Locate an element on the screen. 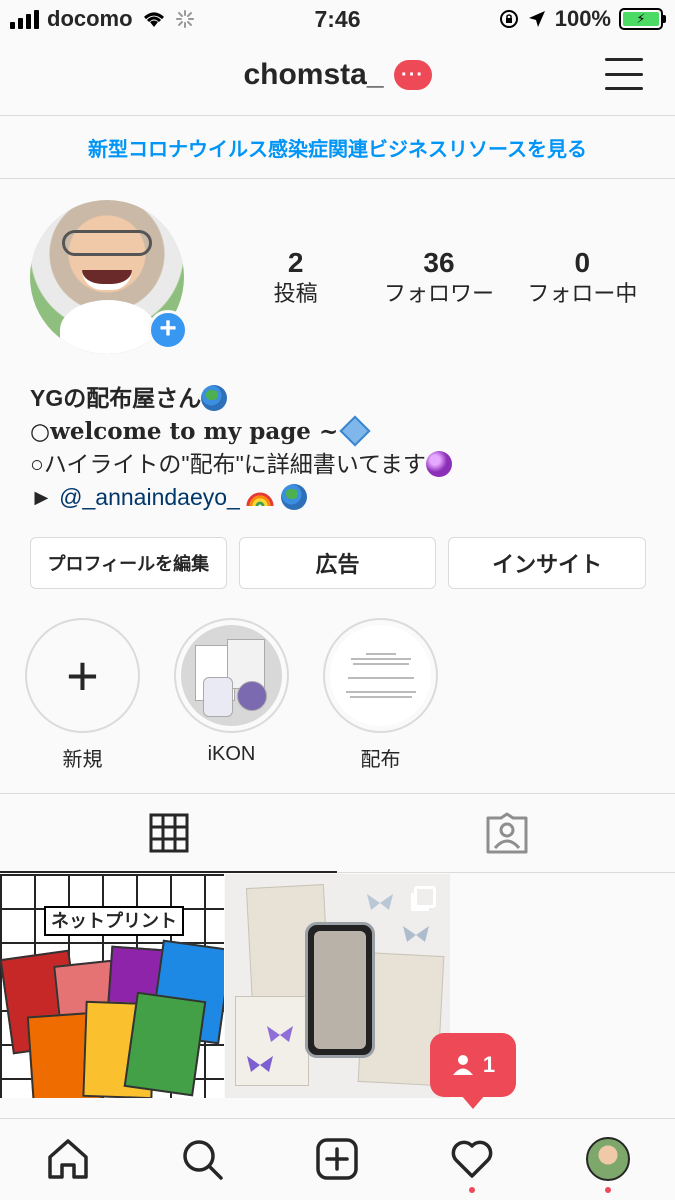  home-icon is located at coordinates (68, 1159).